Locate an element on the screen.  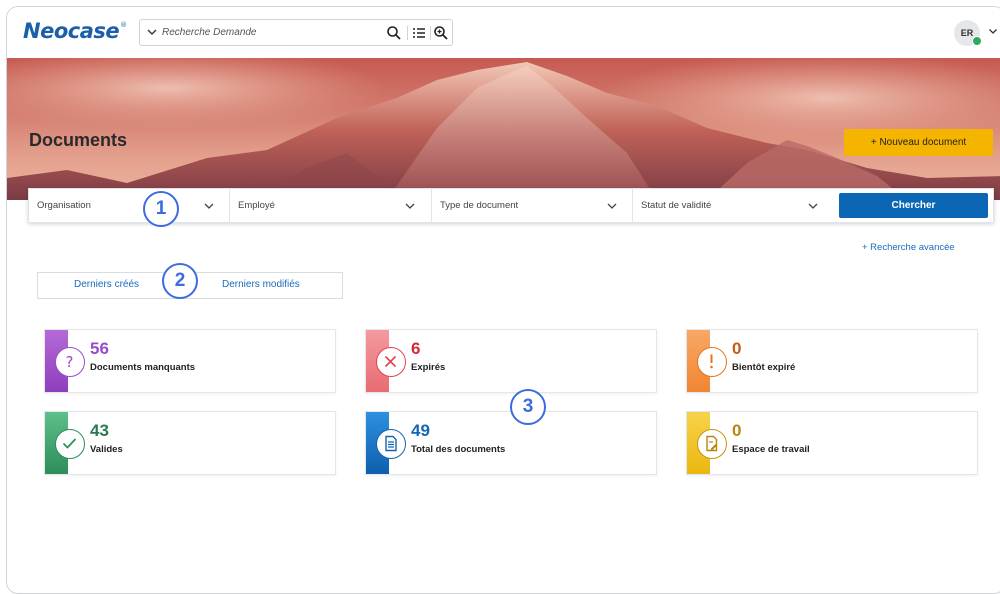
tab-recently-modified: Derniers modifiés is located at coordinates (261, 284).